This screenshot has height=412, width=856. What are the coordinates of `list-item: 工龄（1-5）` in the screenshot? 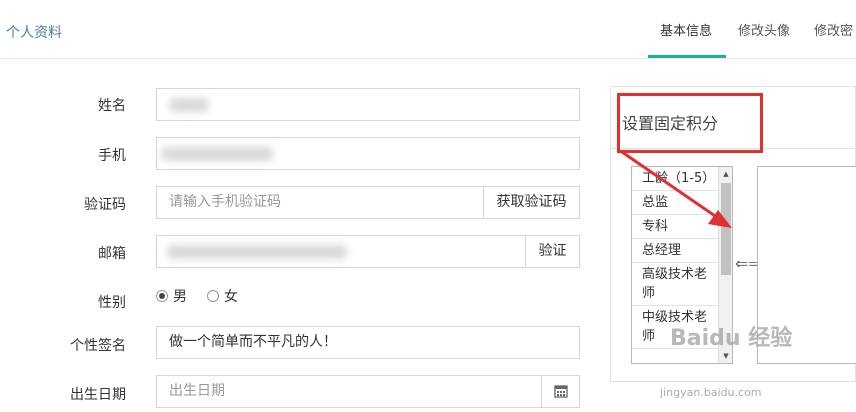 It's located at (675, 179).